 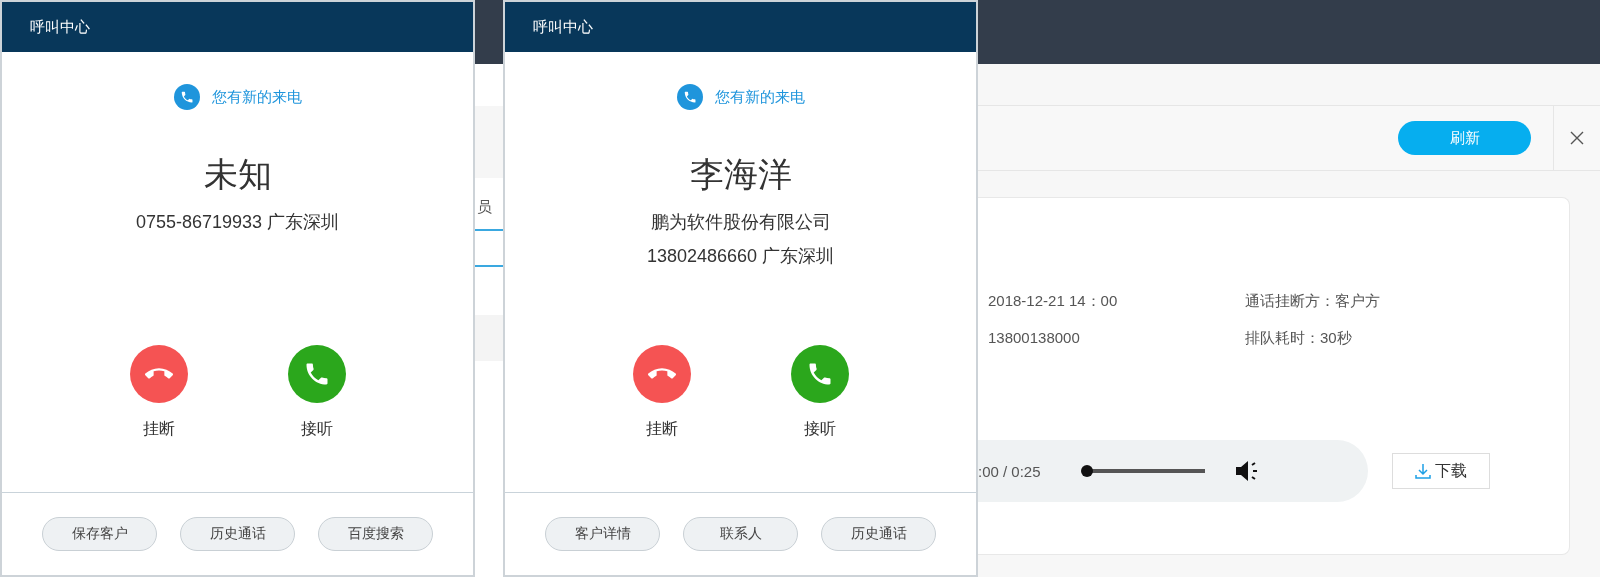 What do you see at coordinates (1313, 301) in the screenshot?
I see `detail-value: 通话挂断方：客户方` at bounding box center [1313, 301].